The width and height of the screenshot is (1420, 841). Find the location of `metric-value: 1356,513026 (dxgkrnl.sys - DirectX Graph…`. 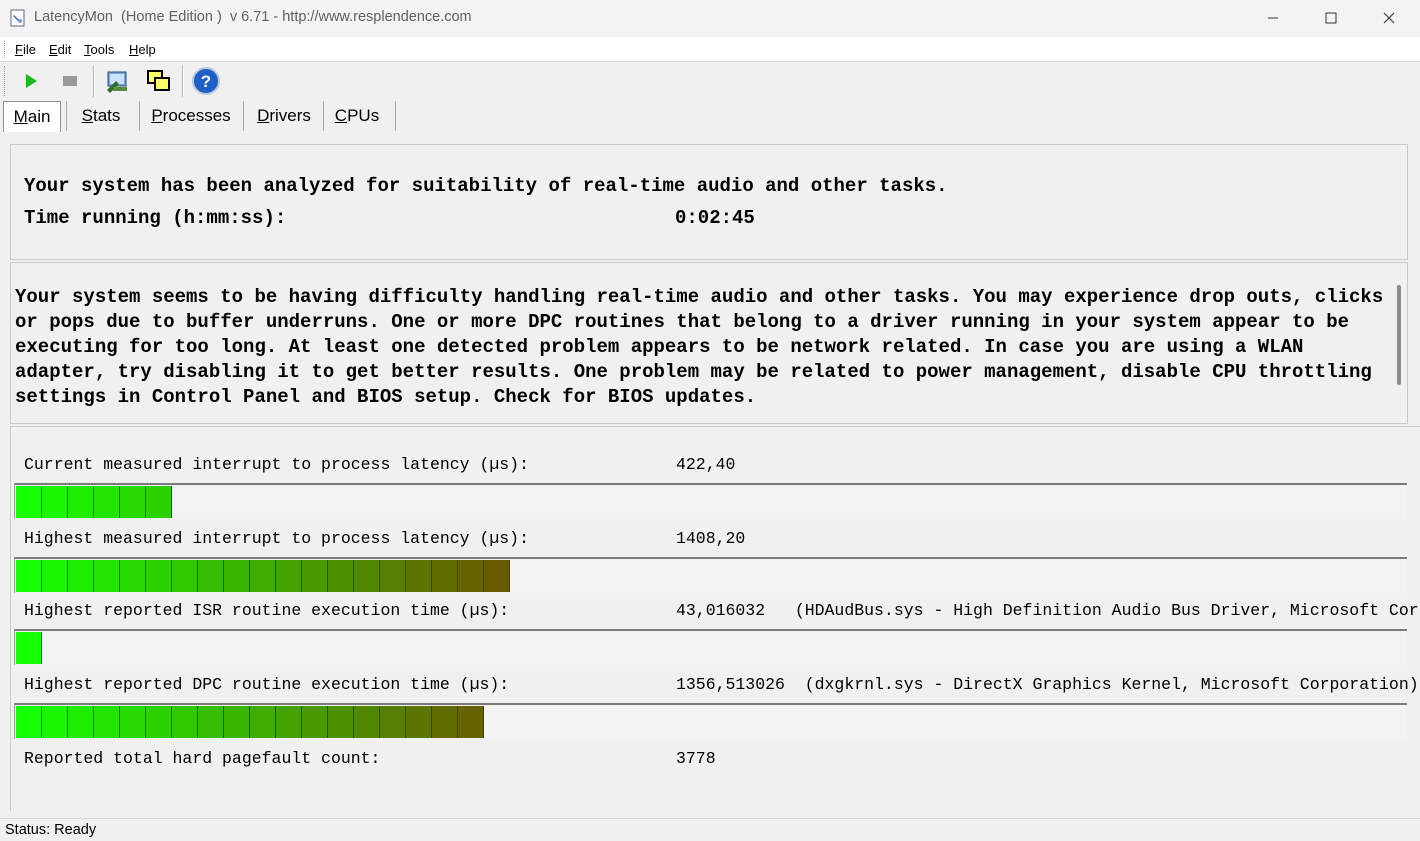

metric-value: 1356,513026 (dxgkrnl.sys - DirectX Graph… is located at coordinates (1047, 684).